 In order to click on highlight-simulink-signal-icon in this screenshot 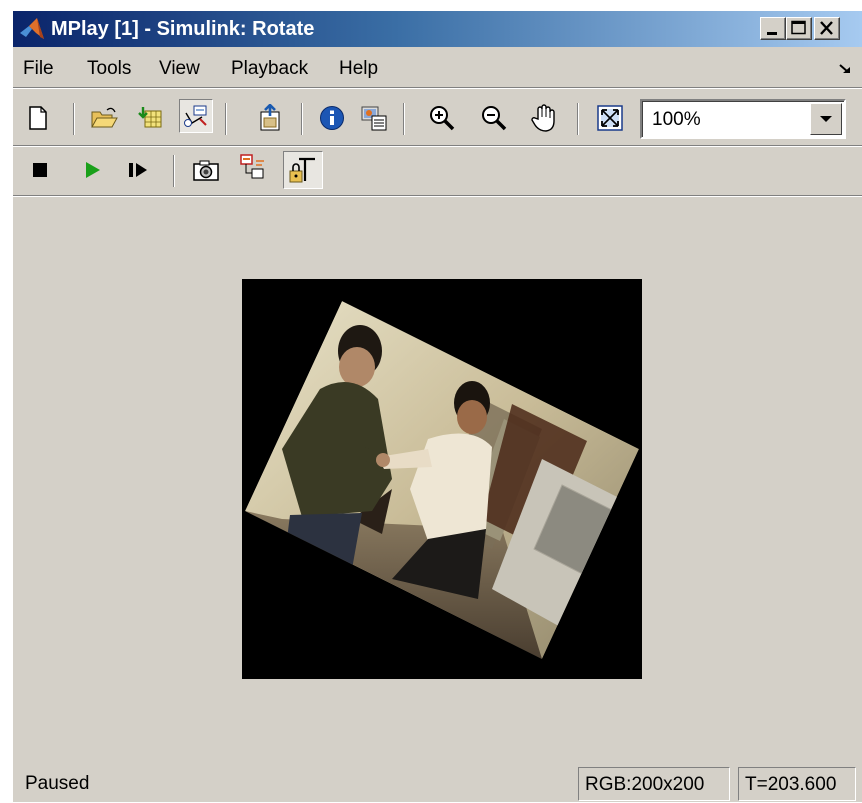, I will do `click(252, 166)`.